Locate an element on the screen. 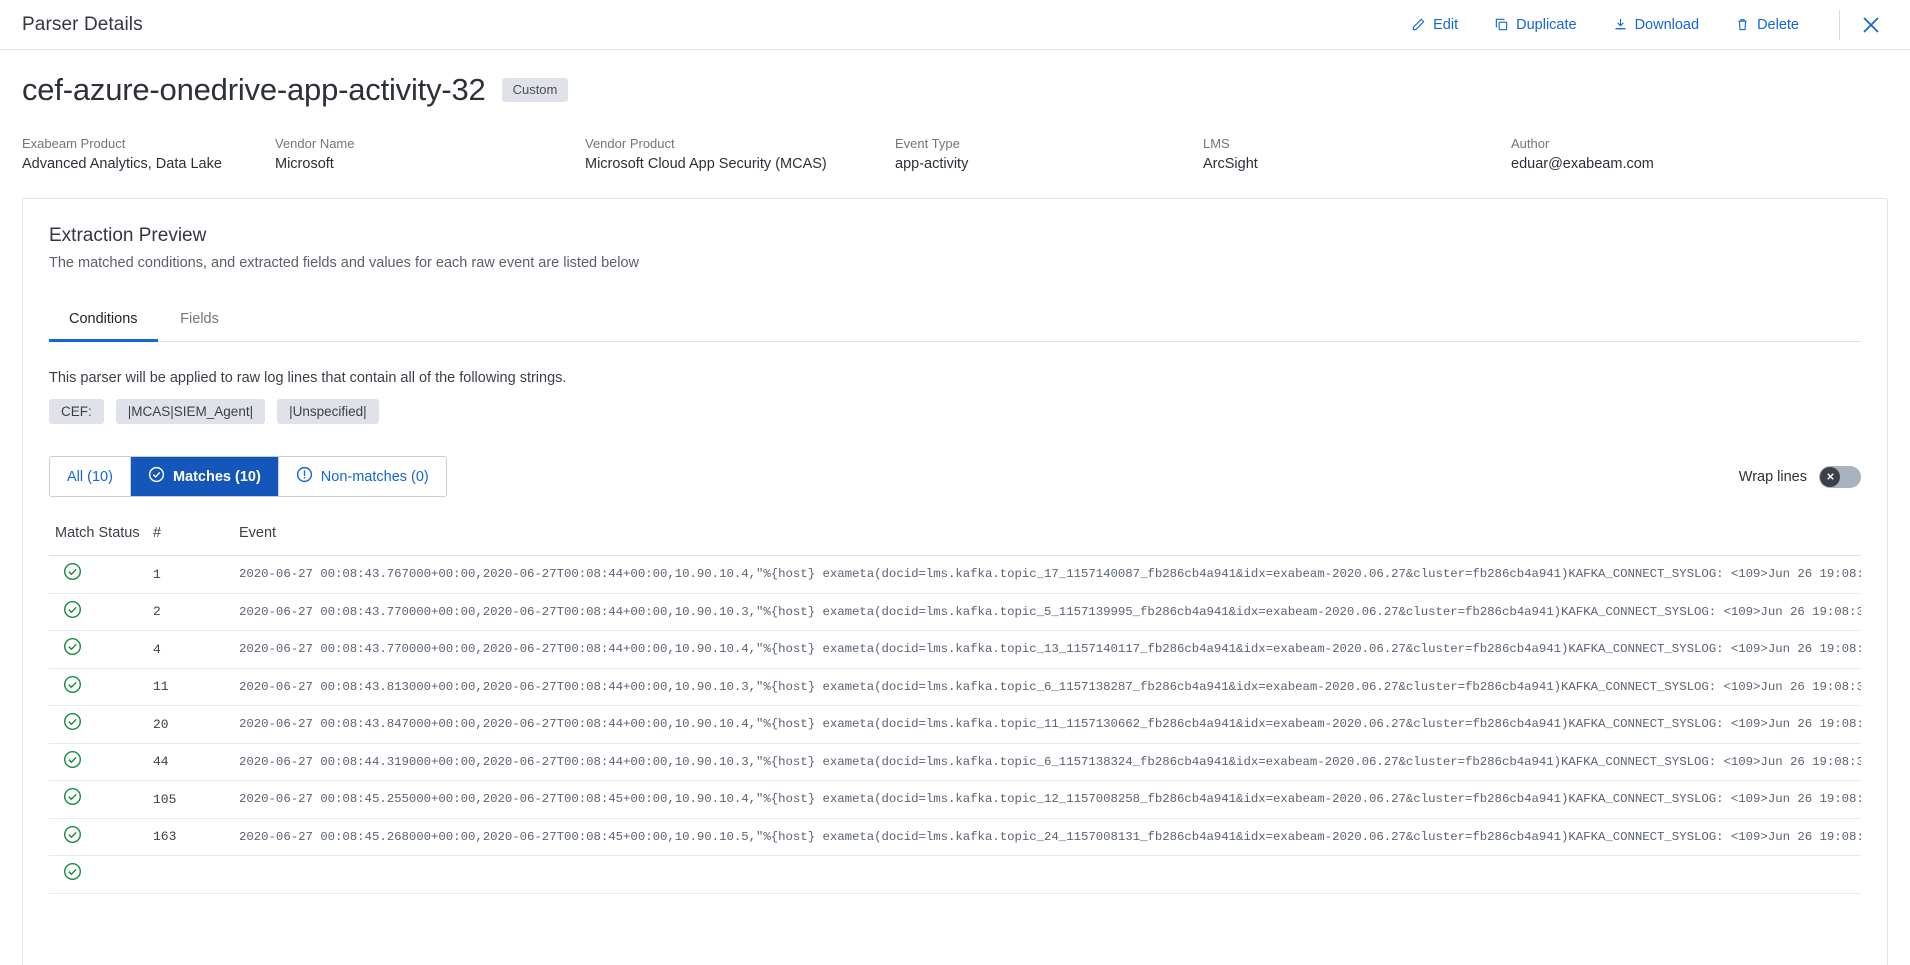 The width and height of the screenshot is (1910, 965). filter-nonmatches-button: Non-matches (0) is located at coordinates (362, 476).